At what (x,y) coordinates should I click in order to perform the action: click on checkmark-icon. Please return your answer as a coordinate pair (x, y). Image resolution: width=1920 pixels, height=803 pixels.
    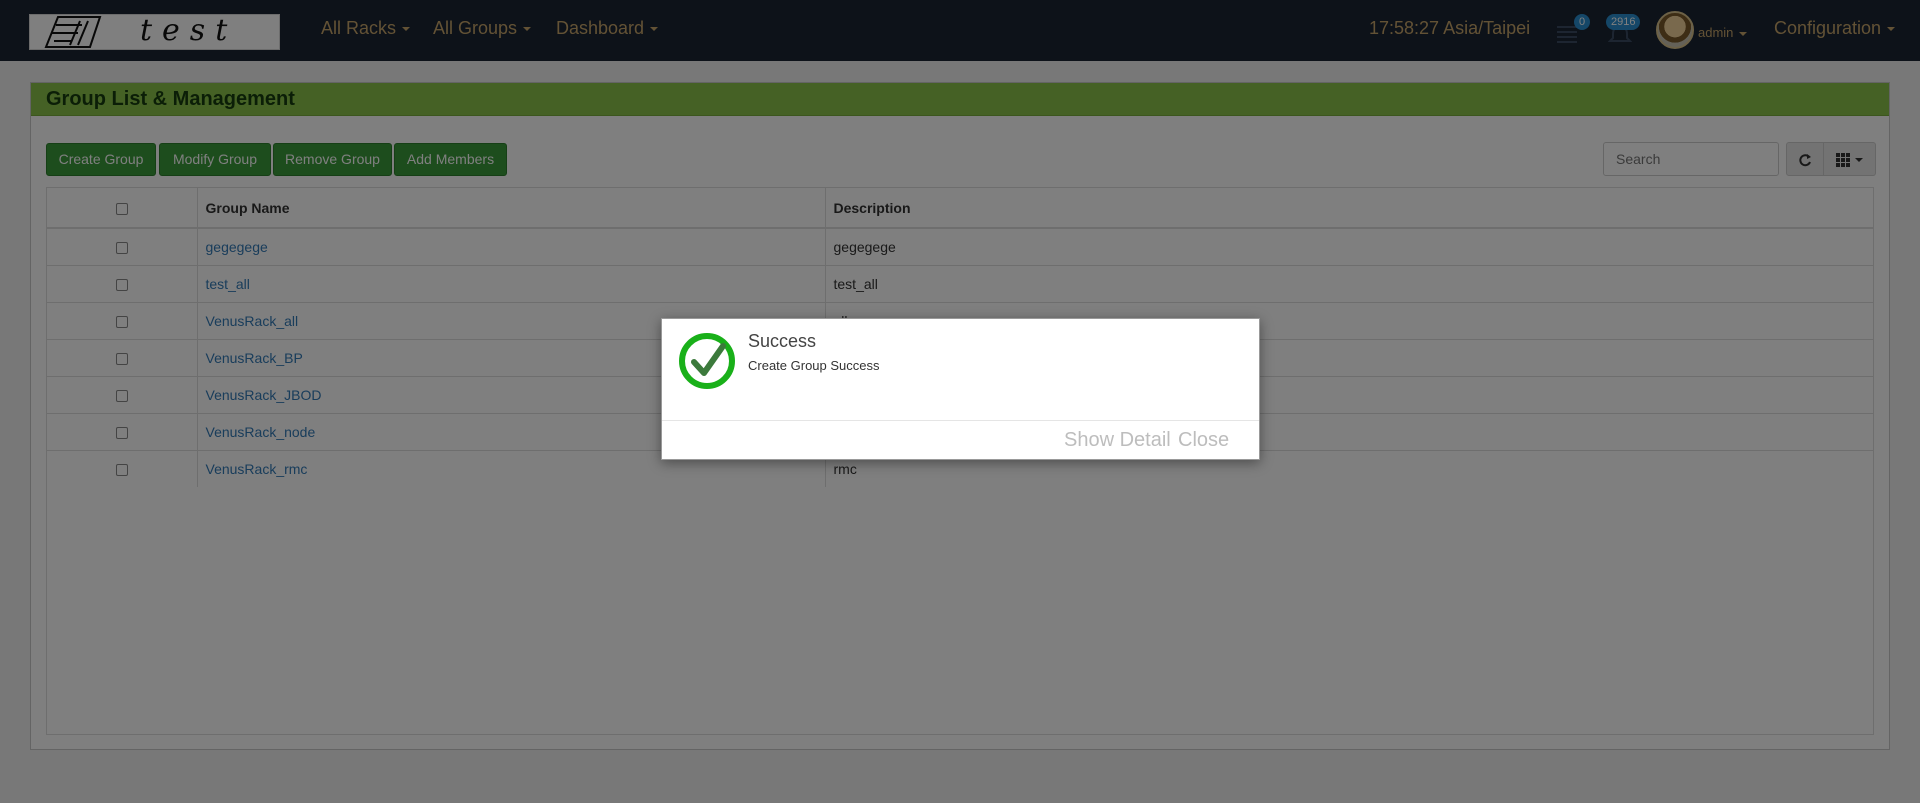
    Looking at the image, I should click on (708, 359).